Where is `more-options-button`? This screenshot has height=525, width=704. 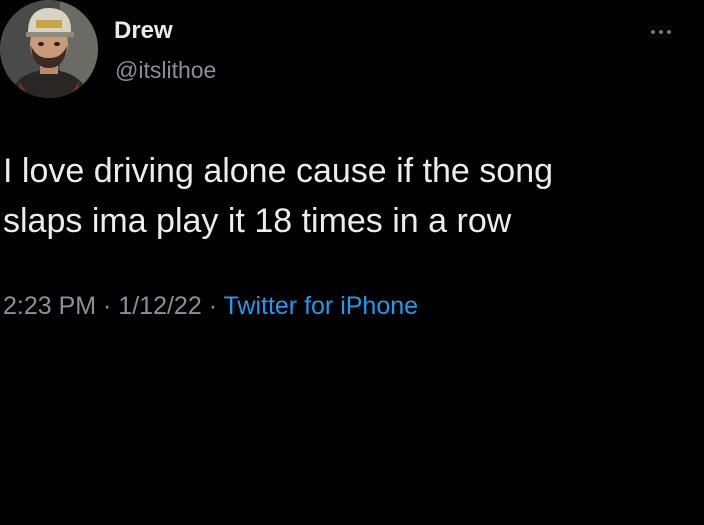 more-options-button is located at coordinates (661, 32).